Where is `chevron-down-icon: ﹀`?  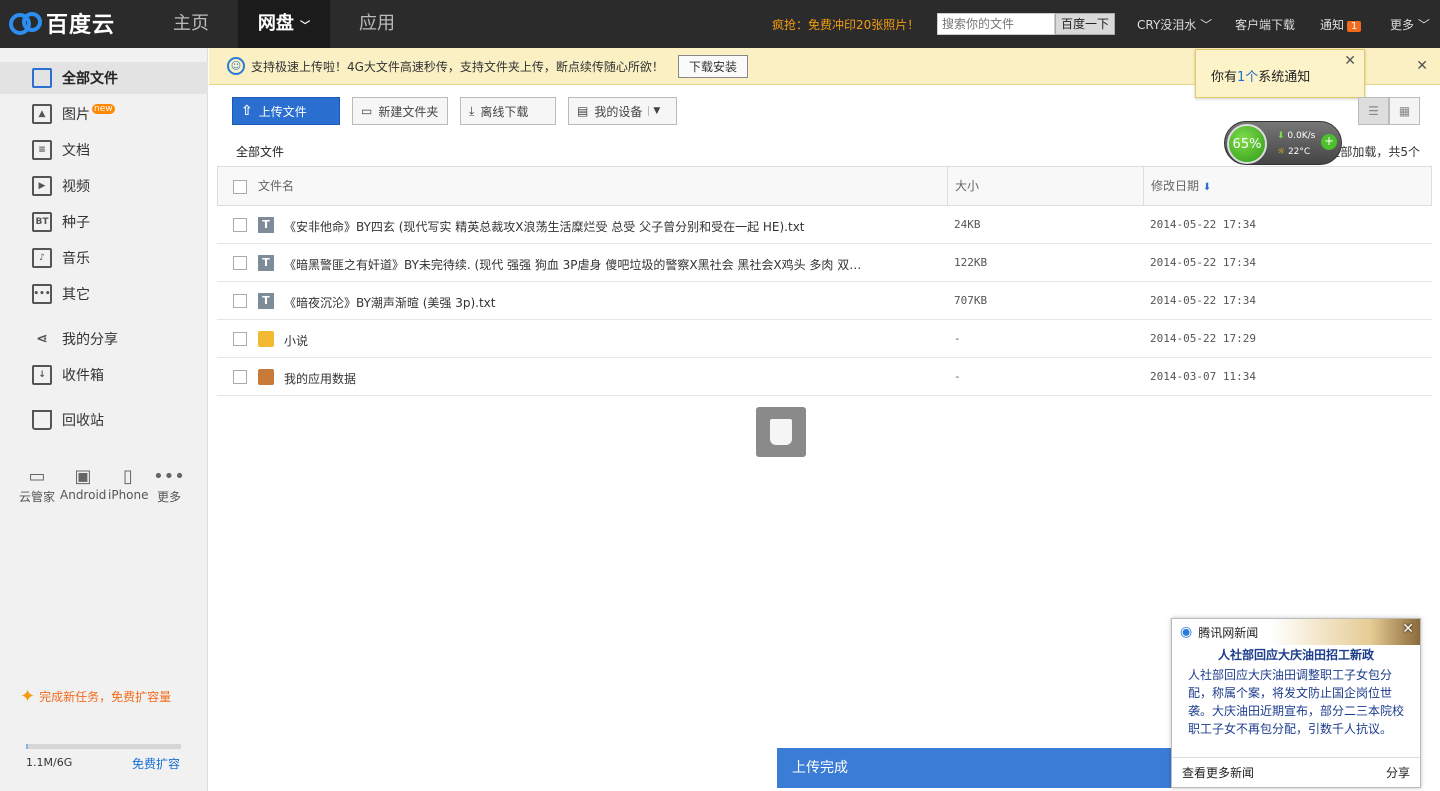
chevron-down-icon: ﹀ is located at coordinates (1206, 25).